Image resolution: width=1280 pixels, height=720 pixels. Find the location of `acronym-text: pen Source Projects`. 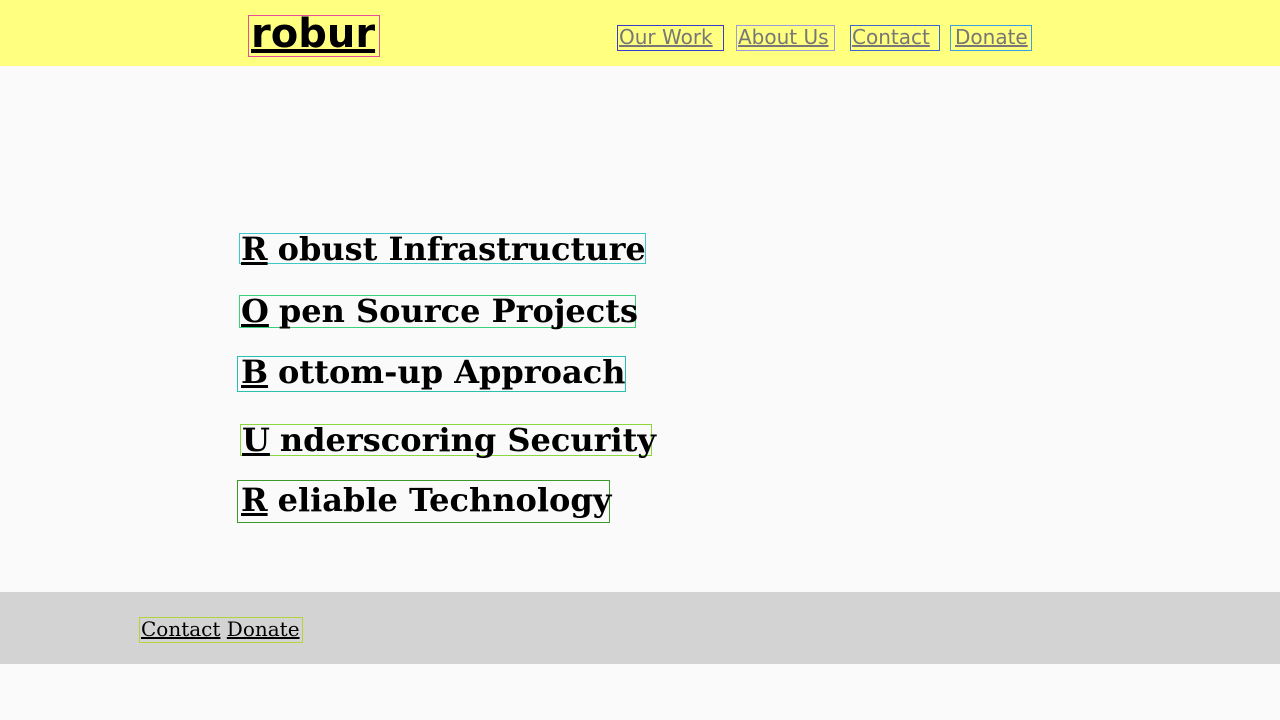

acronym-text: pen Source Projects is located at coordinates (458, 311).